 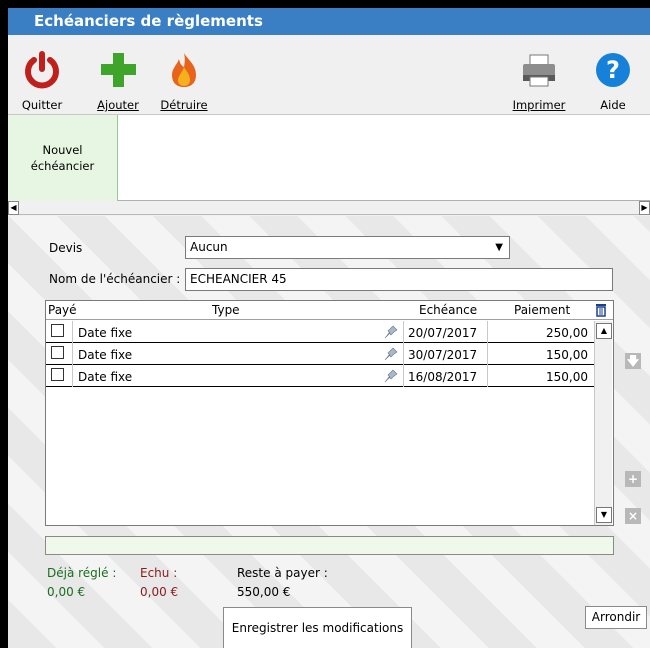 What do you see at coordinates (184, 70) in the screenshot?
I see `fire-icon` at bounding box center [184, 70].